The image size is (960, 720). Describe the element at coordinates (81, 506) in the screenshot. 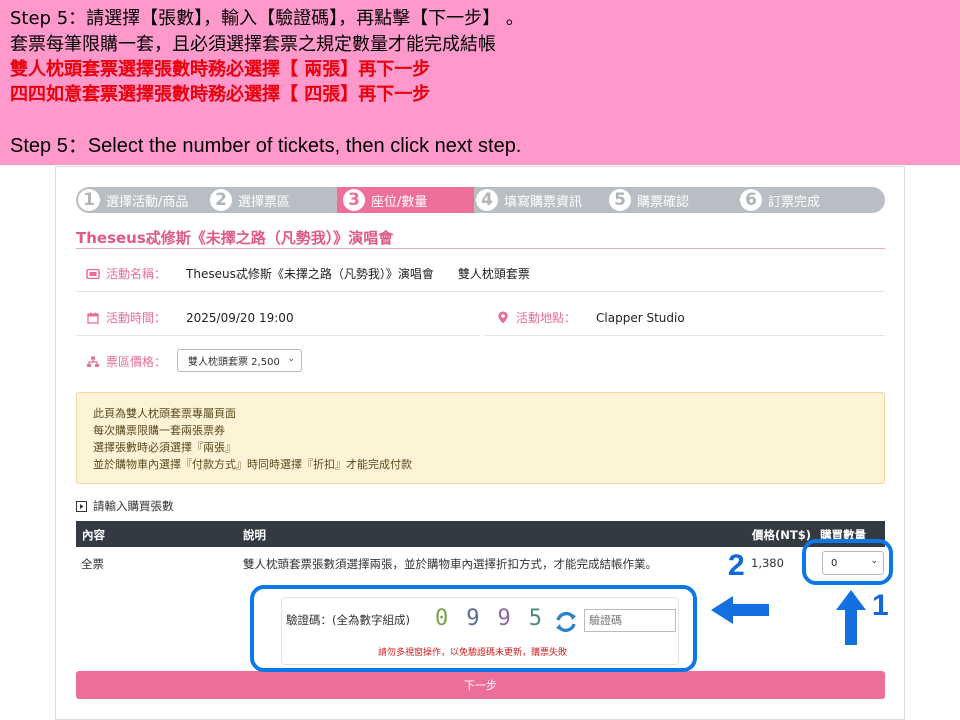

I see `play-square-icon` at that location.